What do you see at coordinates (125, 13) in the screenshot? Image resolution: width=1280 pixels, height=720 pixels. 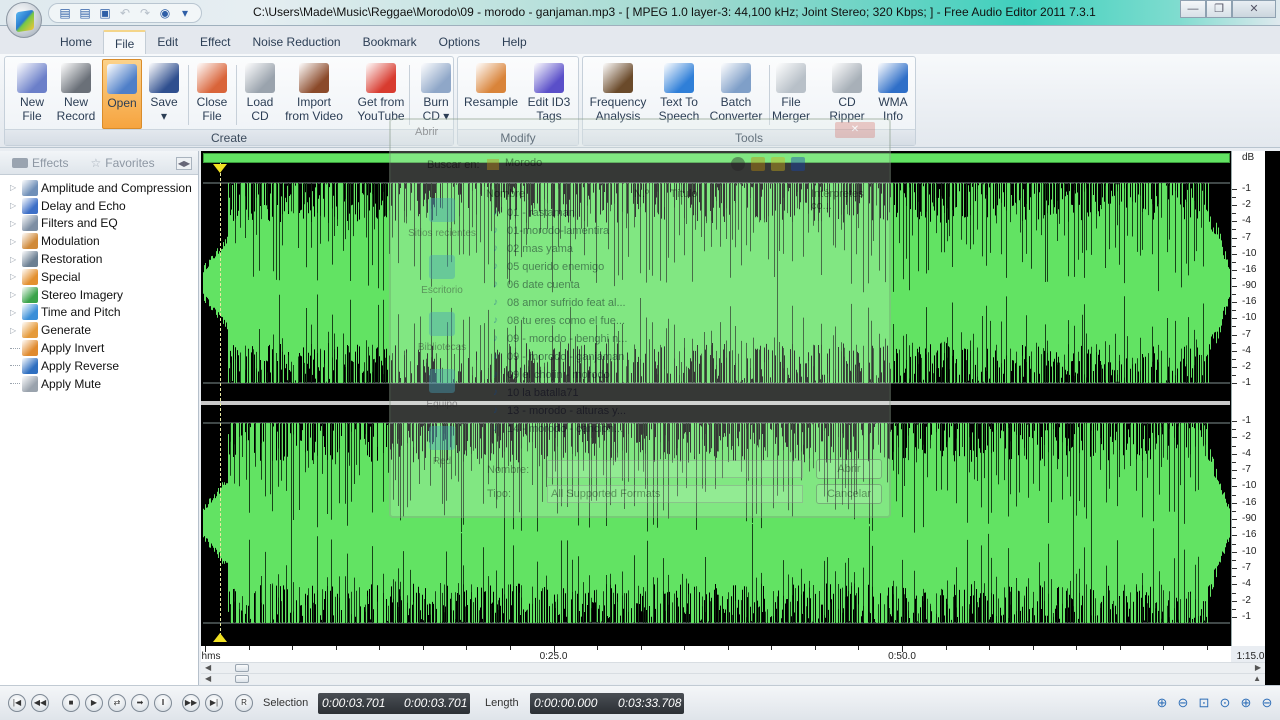 I see `undo-icon: ↶` at bounding box center [125, 13].